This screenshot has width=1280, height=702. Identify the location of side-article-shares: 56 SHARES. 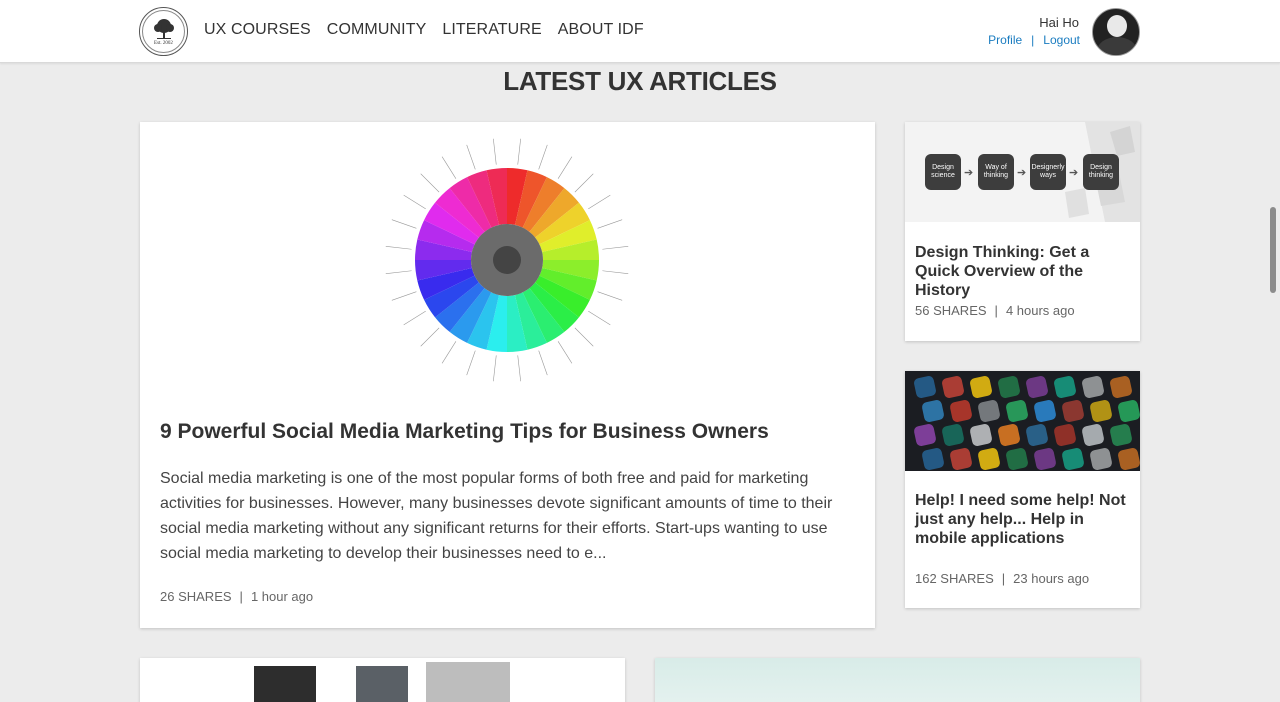
(951, 310).